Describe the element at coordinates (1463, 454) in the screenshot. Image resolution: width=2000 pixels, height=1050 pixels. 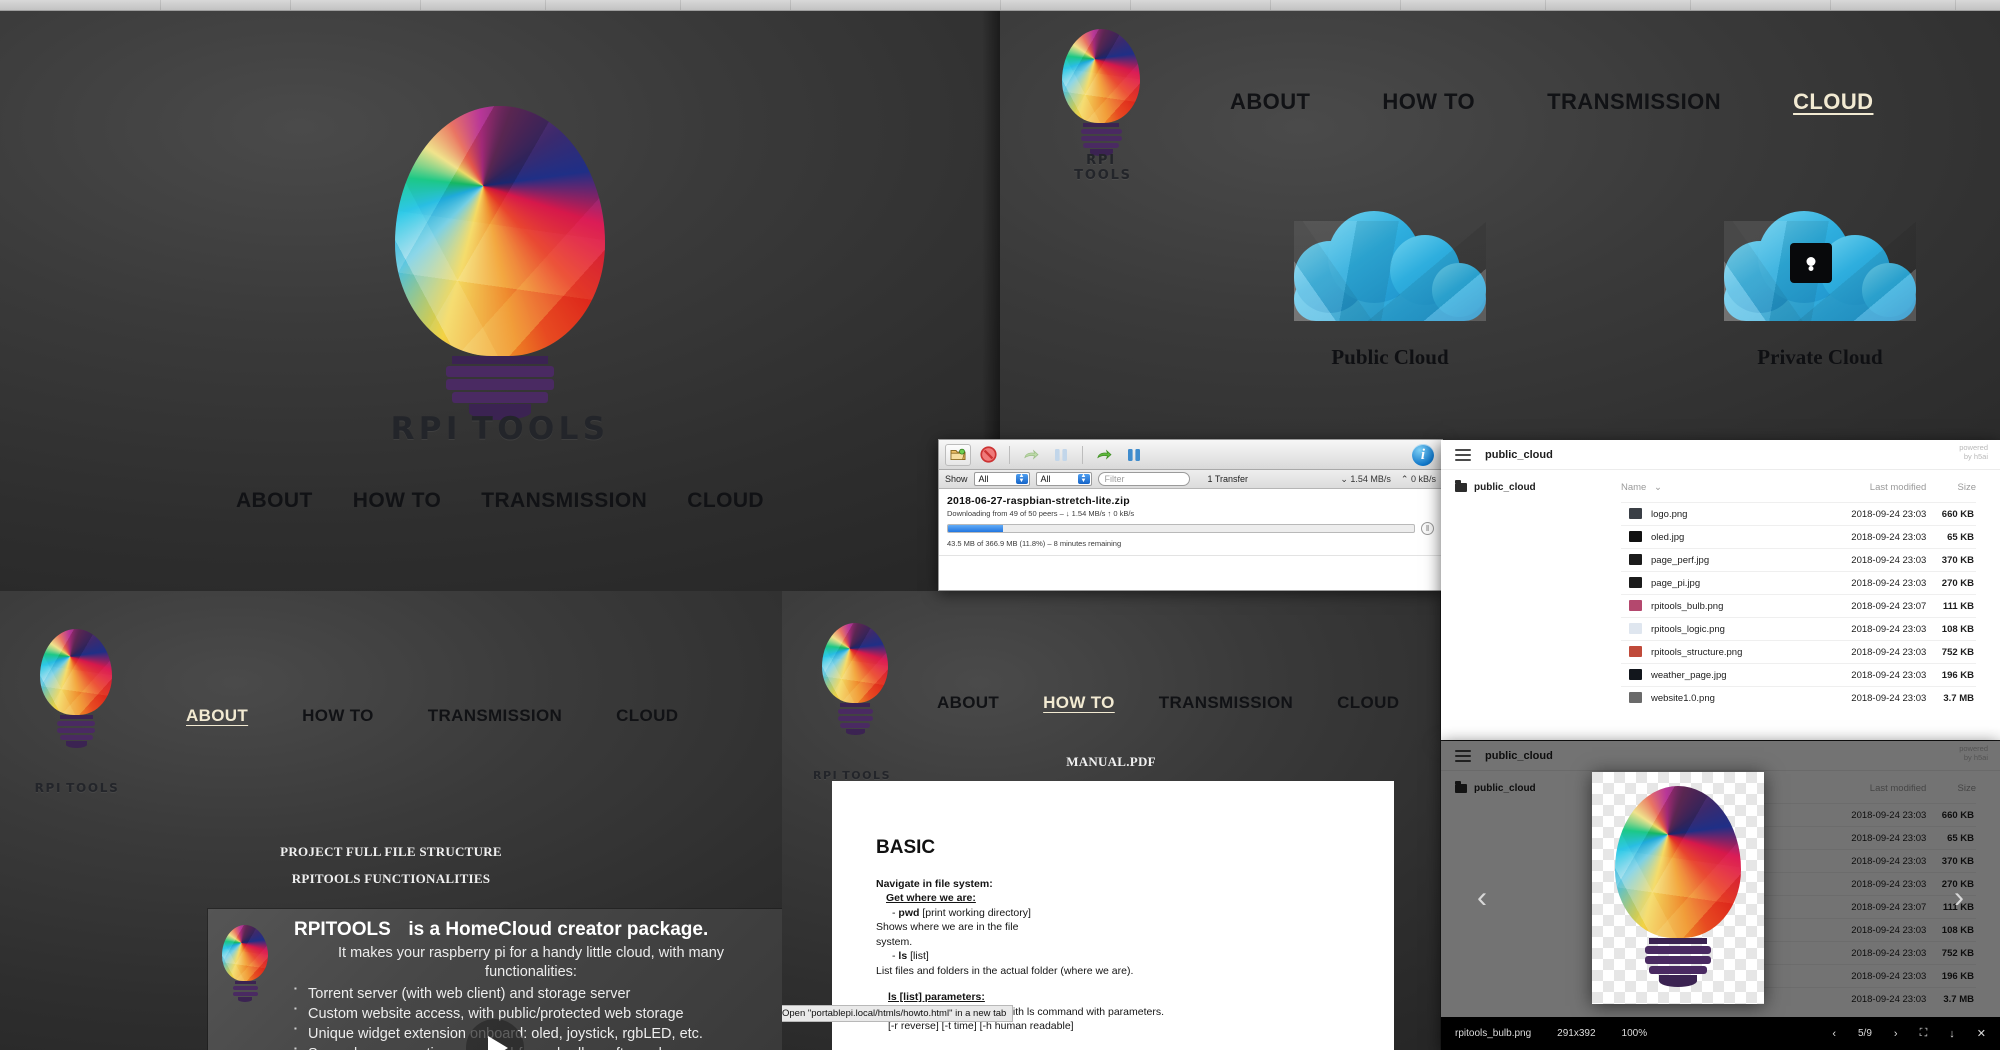
I see `menu-icon` at that location.